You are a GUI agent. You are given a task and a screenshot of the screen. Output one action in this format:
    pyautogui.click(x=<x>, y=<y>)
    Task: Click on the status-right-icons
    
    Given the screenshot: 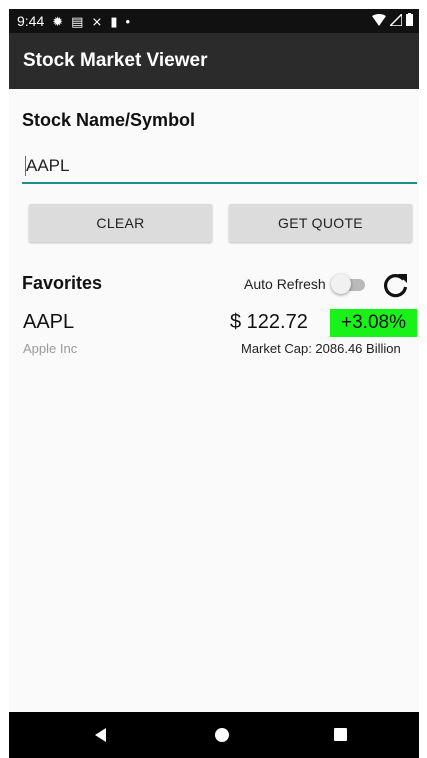 What is the action you would take?
    pyautogui.click(x=392, y=19)
    